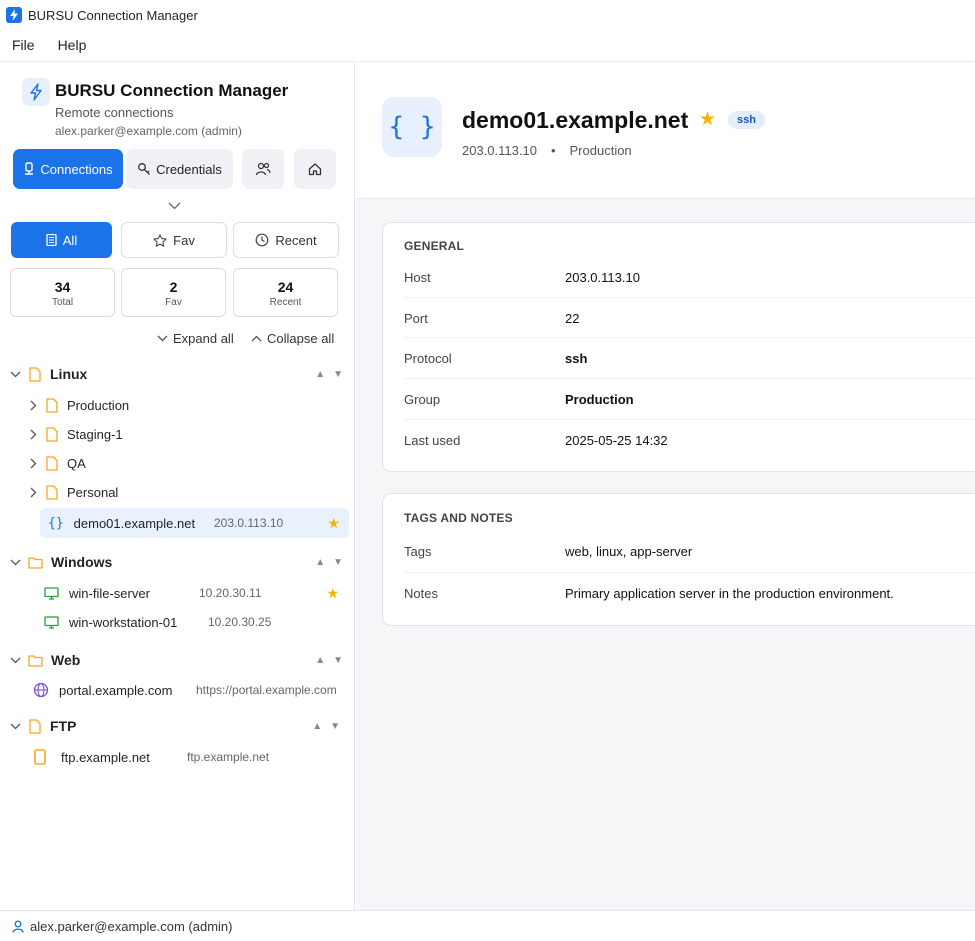 The width and height of the screenshot is (975, 941). I want to click on field-label: Last used, so click(432, 440).